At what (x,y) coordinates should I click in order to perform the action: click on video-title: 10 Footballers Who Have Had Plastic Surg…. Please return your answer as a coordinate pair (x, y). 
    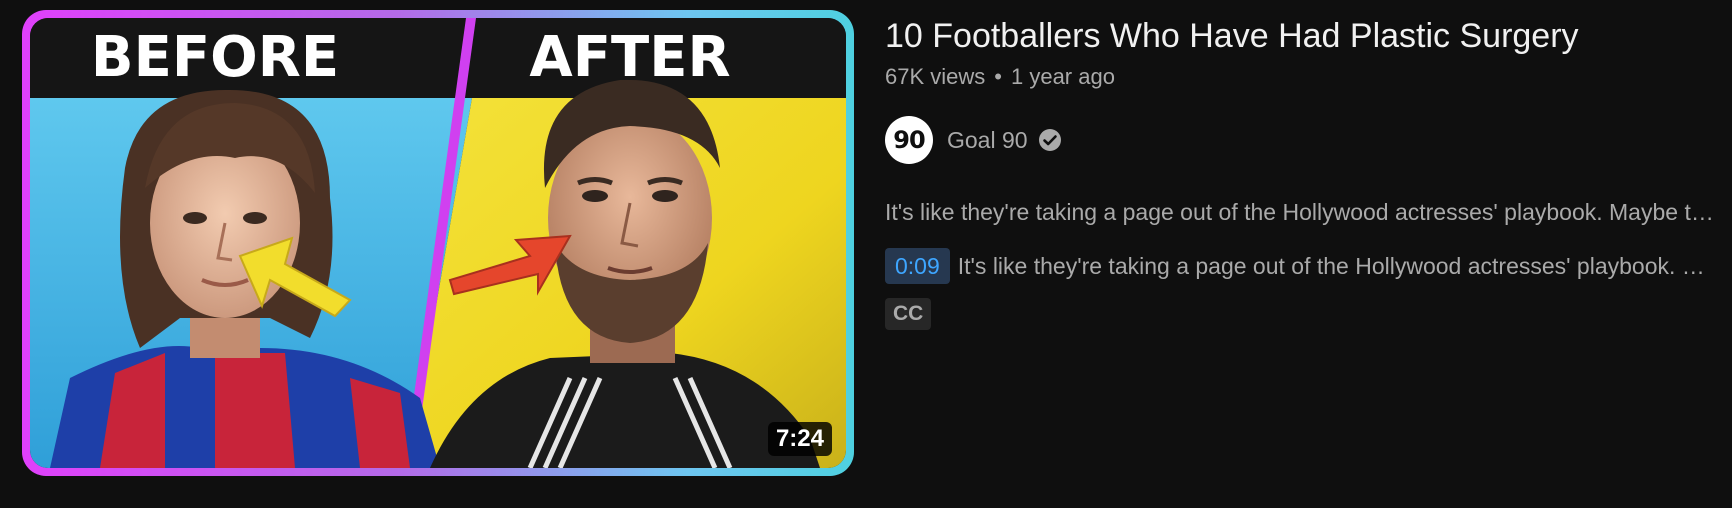
    Looking at the image, I should click on (1300, 36).